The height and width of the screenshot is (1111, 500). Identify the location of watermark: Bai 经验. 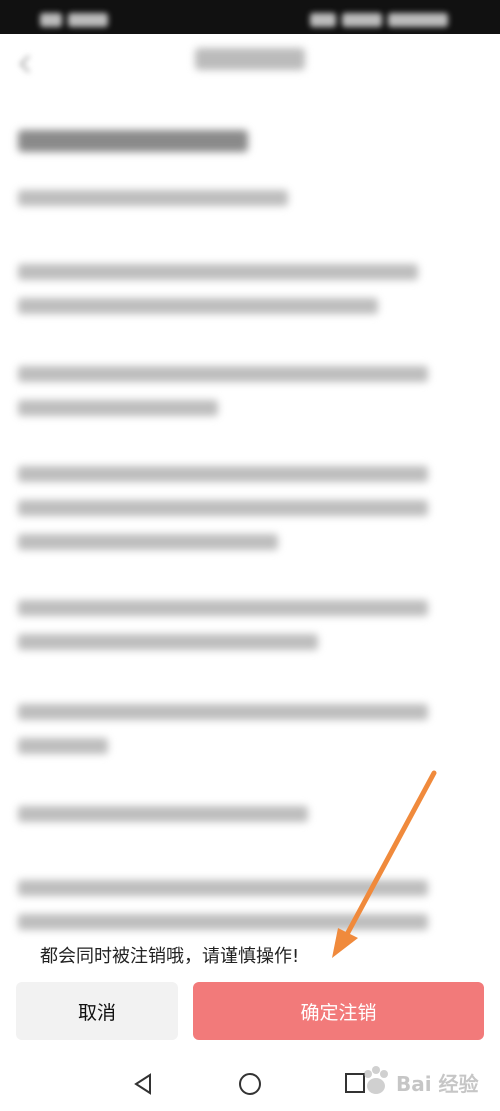
(421, 1083).